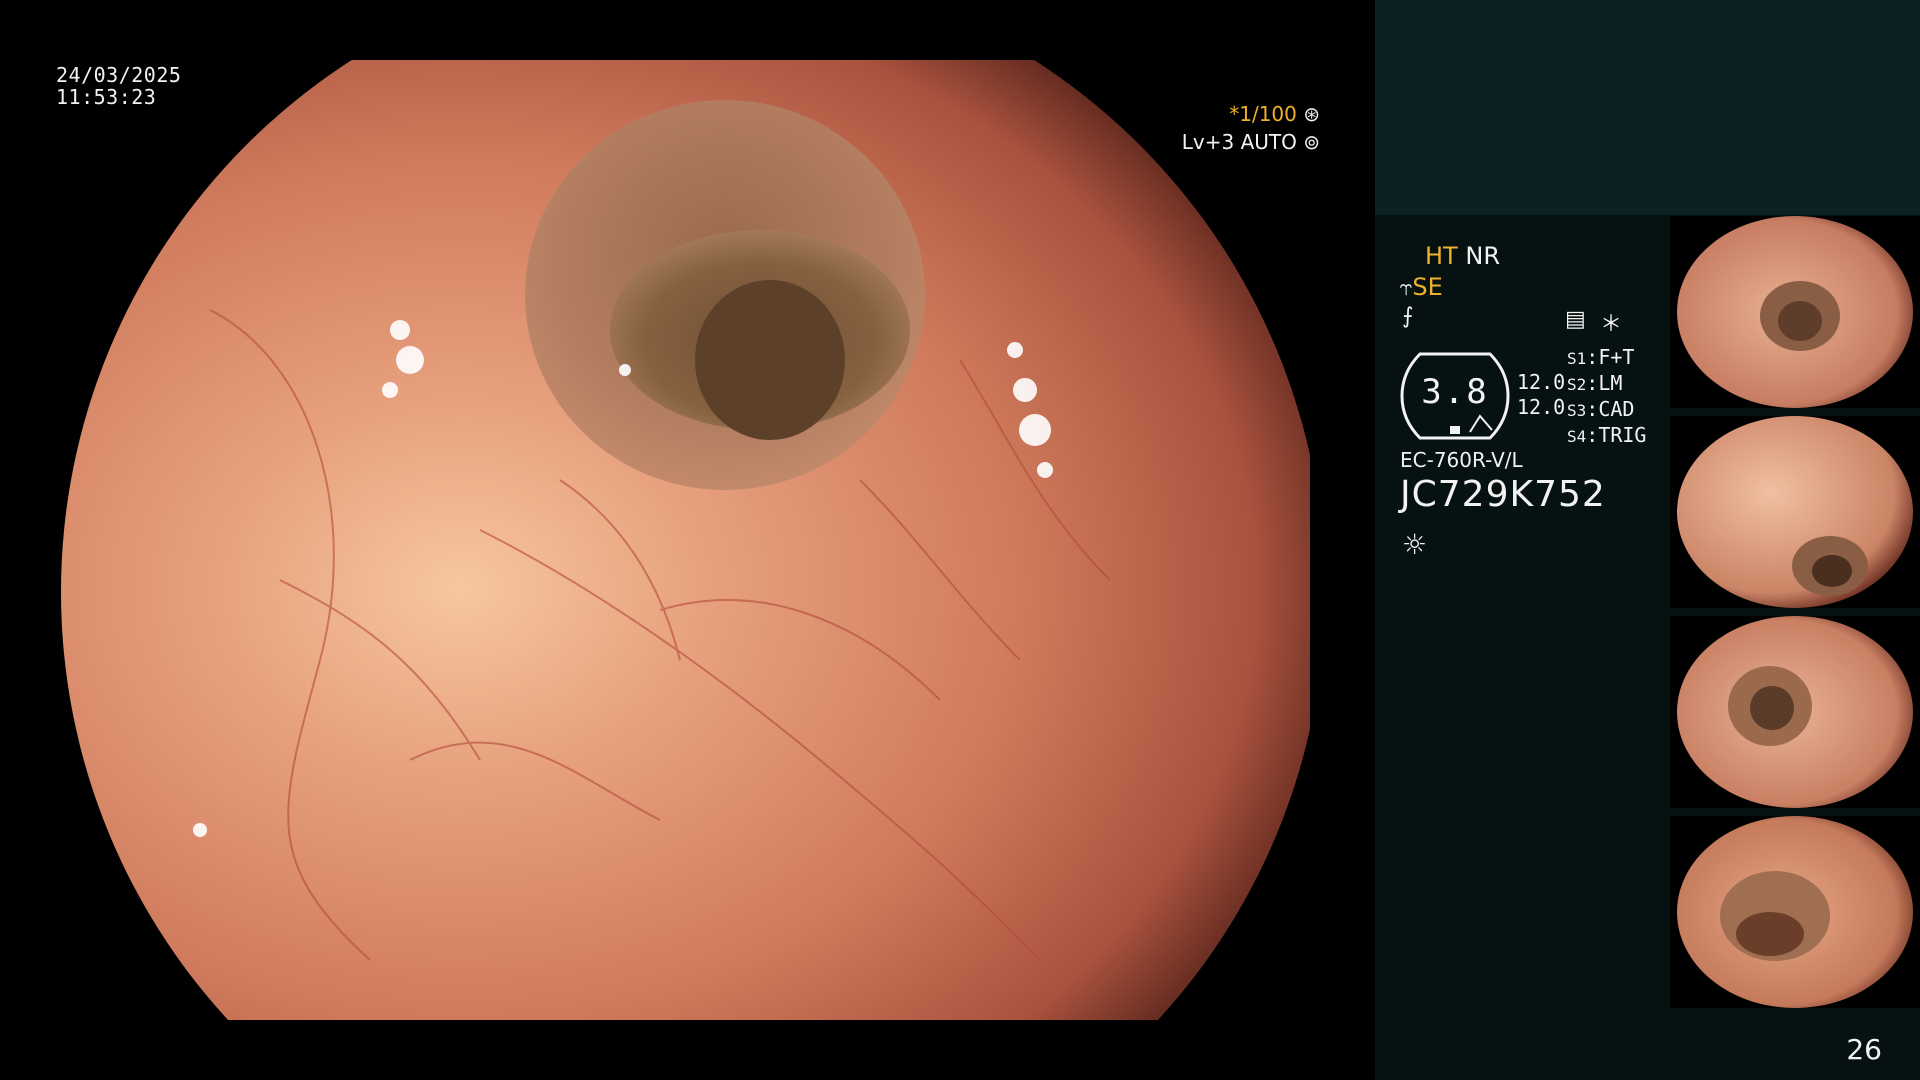  I want to click on thumbnail-4-image, so click(1795, 912).